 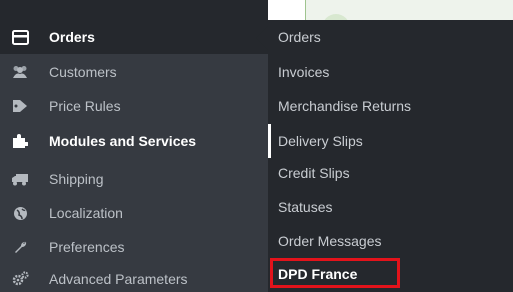 I want to click on submenu-item-invoices: Invoices, so click(x=390, y=72).